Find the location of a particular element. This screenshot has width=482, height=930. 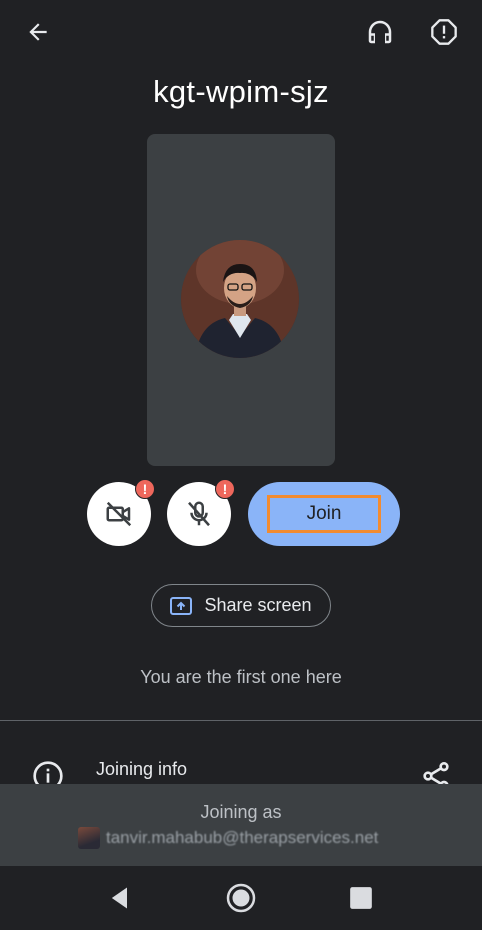

videocam-off-icon is located at coordinates (119, 514).